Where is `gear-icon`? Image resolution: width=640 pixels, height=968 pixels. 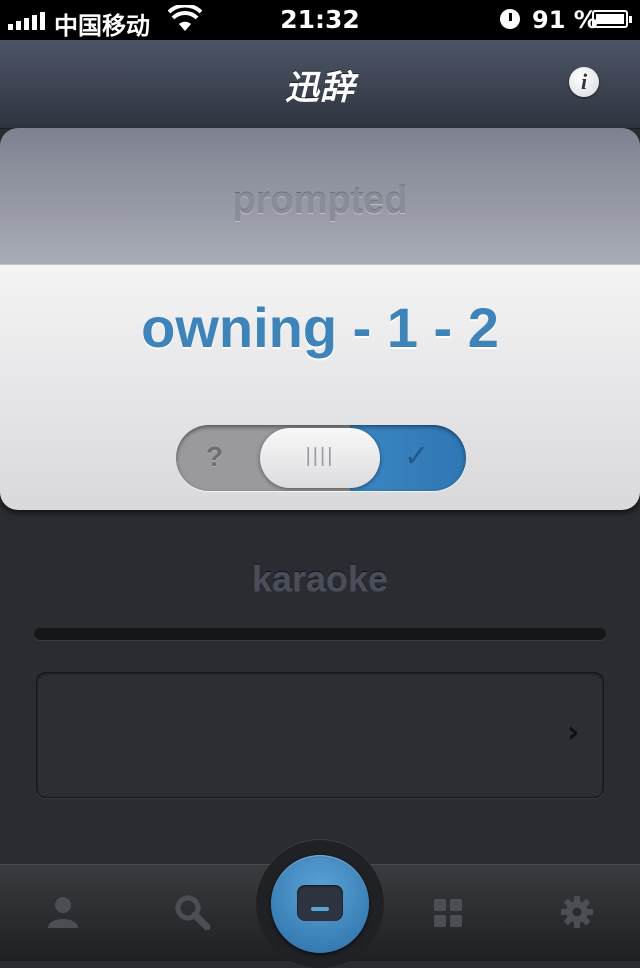
gear-icon is located at coordinates (577, 912).